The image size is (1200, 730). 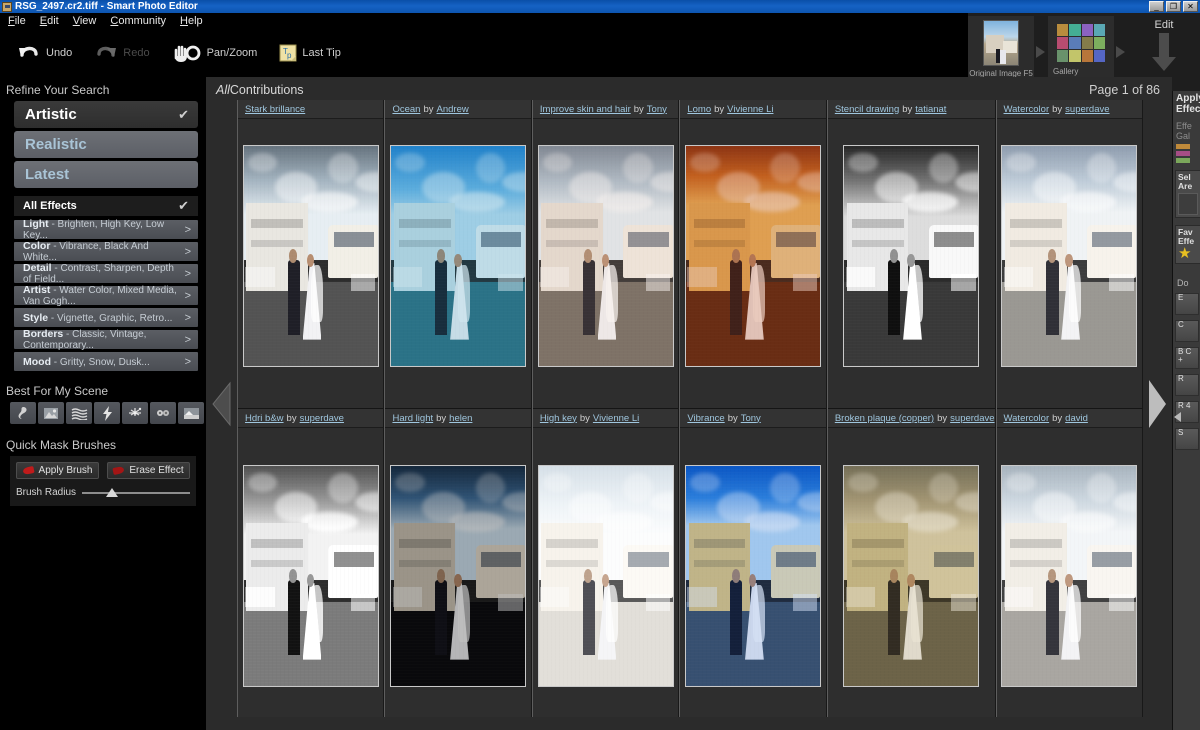 What do you see at coordinates (118, 470) in the screenshot?
I see `eraser-icon` at bounding box center [118, 470].